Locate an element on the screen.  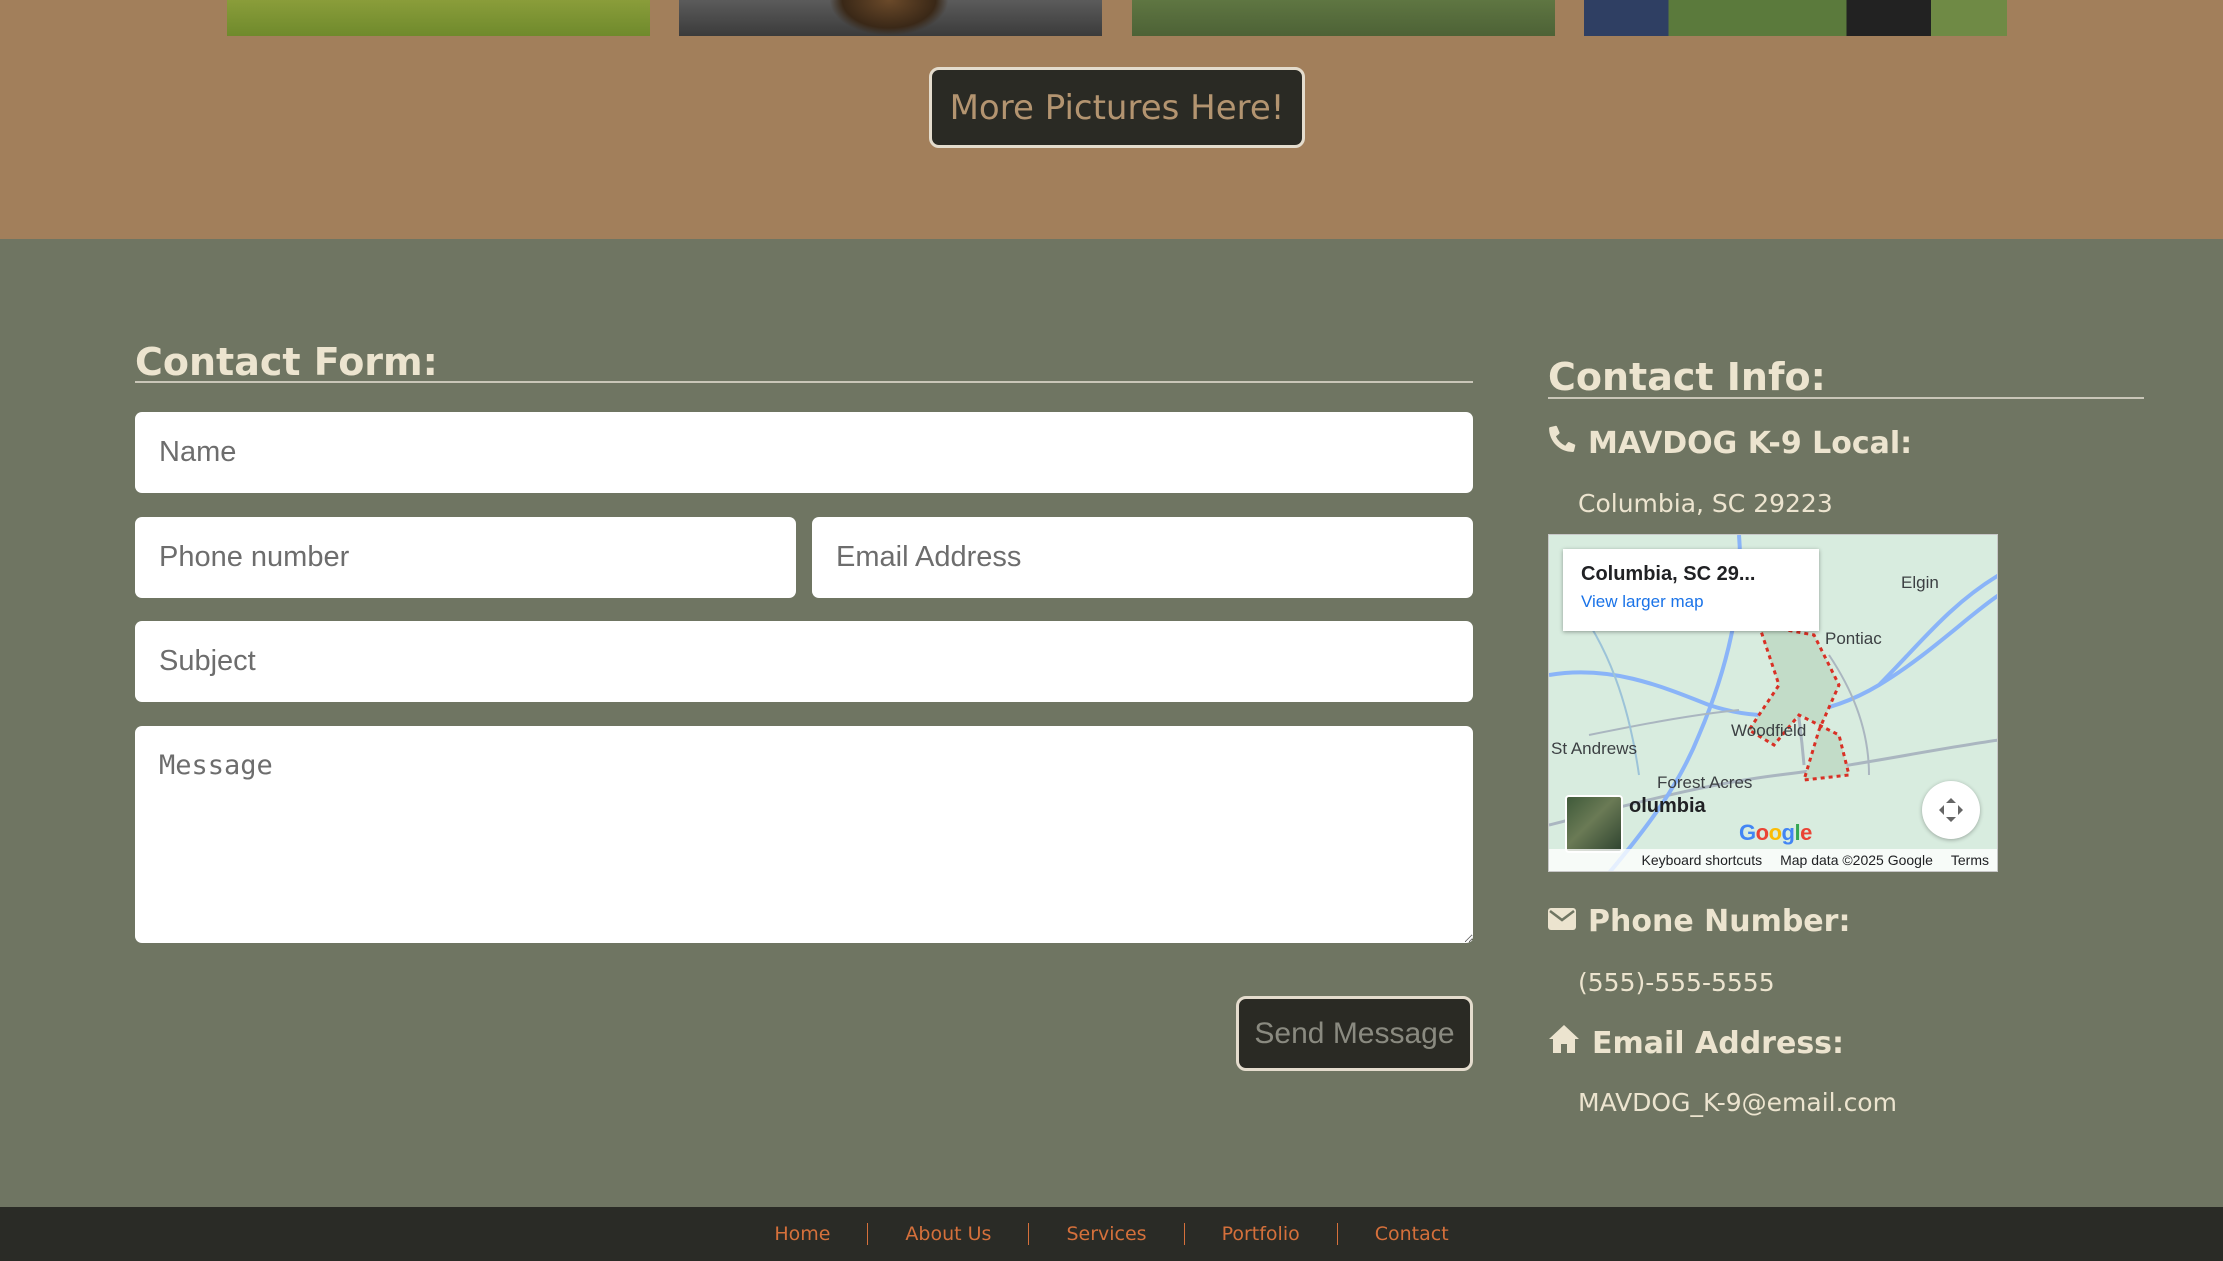
phone-number: (555)-555-5555 is located at coordinates (1676, 982).